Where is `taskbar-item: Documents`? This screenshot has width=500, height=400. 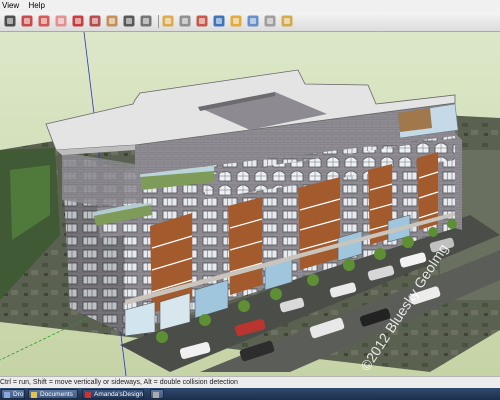 taskbar-item: Documents is located at coordinates (53, 394).